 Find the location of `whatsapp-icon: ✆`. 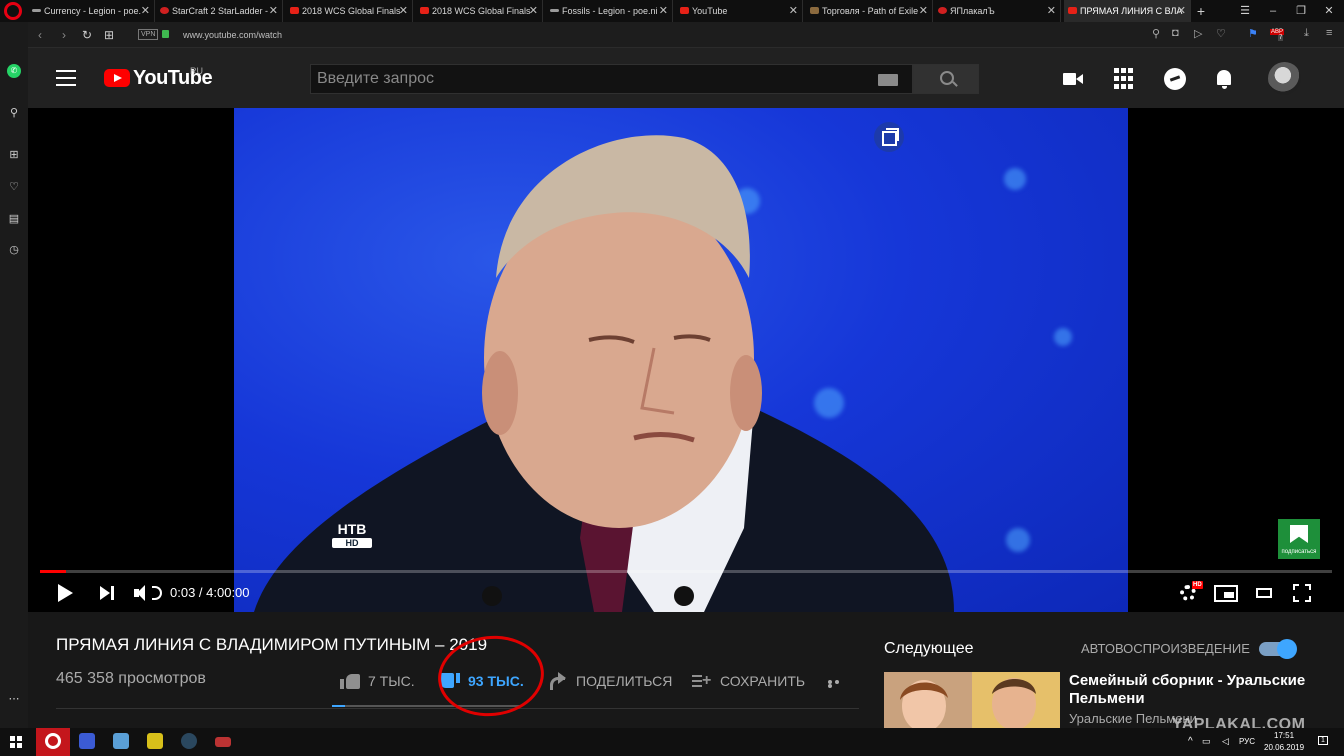

whatsapp-icon: ✆ is located at coordinates (14, 71).